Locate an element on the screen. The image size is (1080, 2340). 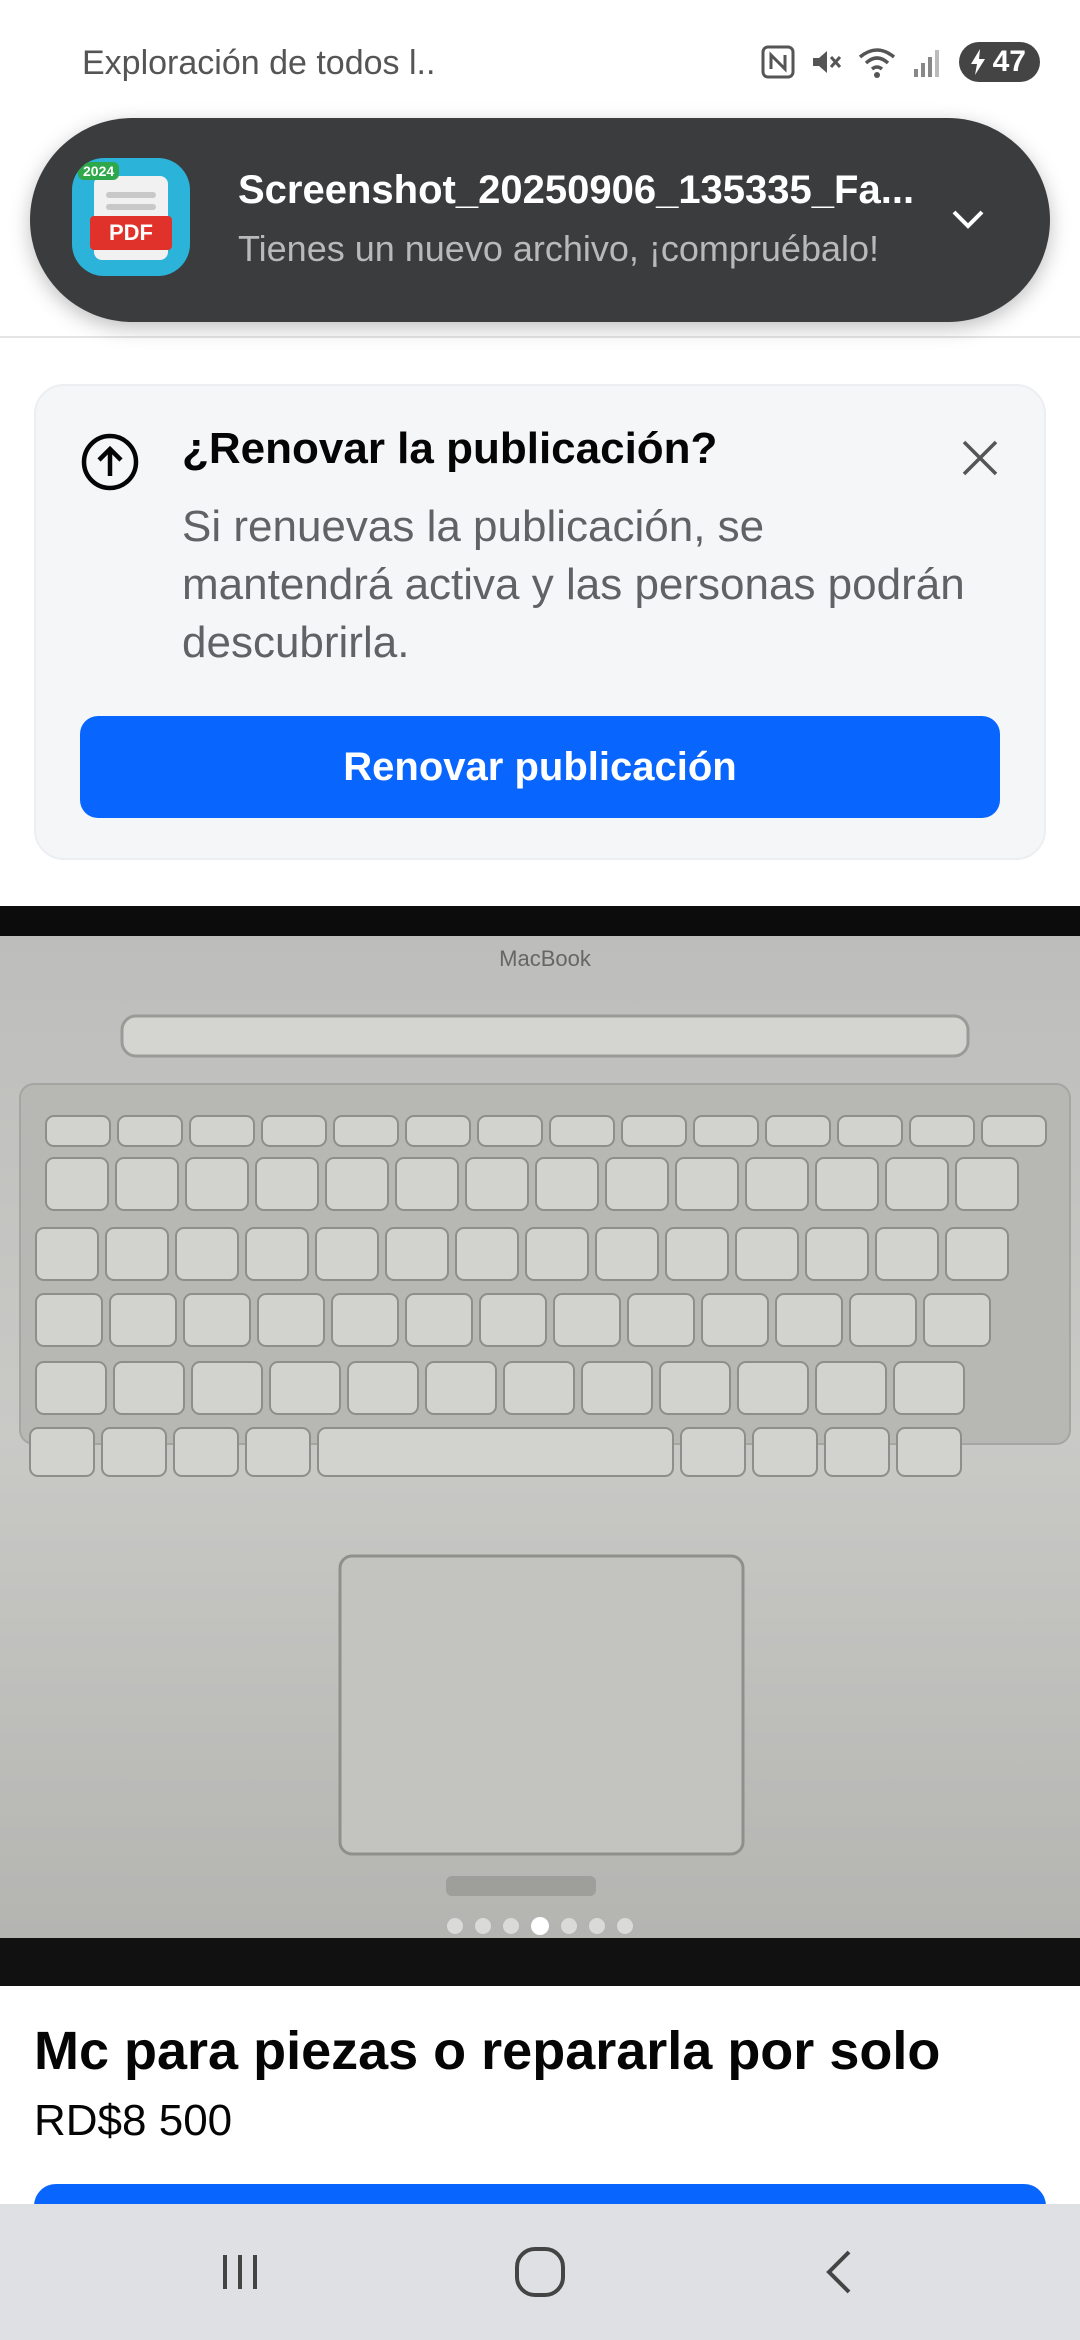
back-icon is located at coordinates (838, 2272).